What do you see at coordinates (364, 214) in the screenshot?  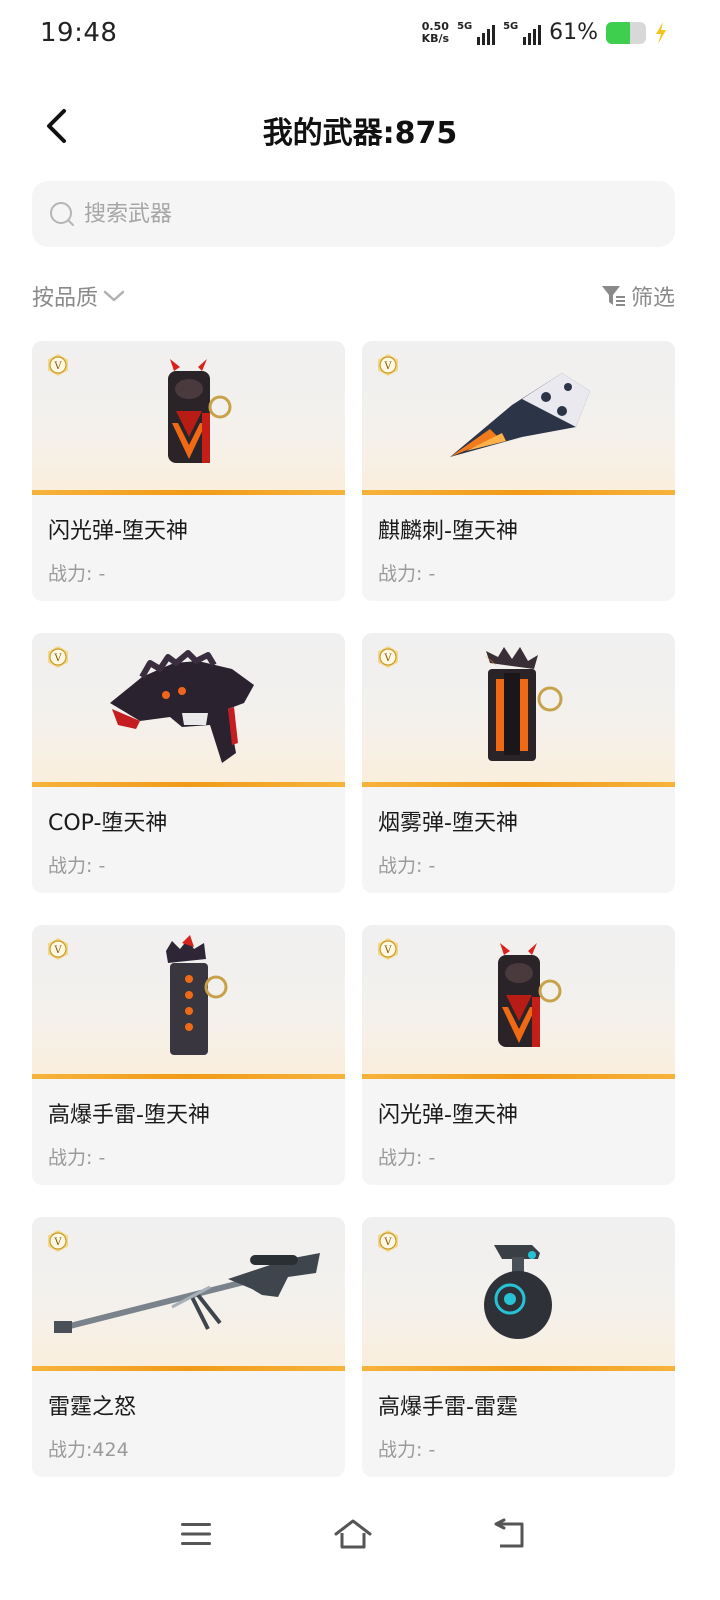 I see `search-input` at bounding box center [364, 214].